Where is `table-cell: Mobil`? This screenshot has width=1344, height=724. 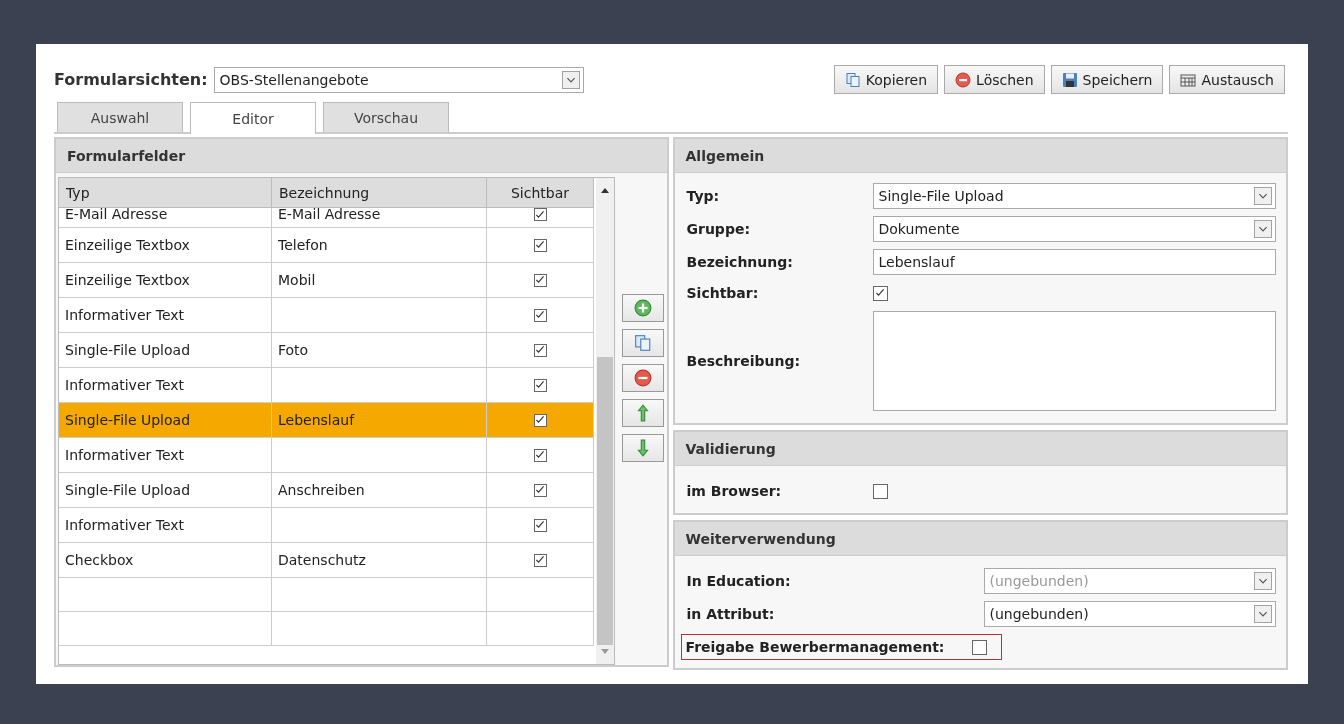 table-cell: Mobil is located at coordinates (297, 280).